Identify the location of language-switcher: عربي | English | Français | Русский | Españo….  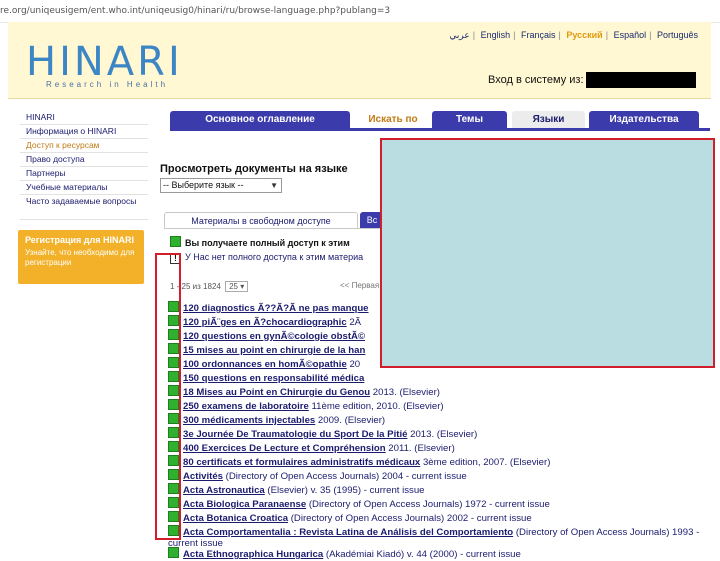
(573, 35).